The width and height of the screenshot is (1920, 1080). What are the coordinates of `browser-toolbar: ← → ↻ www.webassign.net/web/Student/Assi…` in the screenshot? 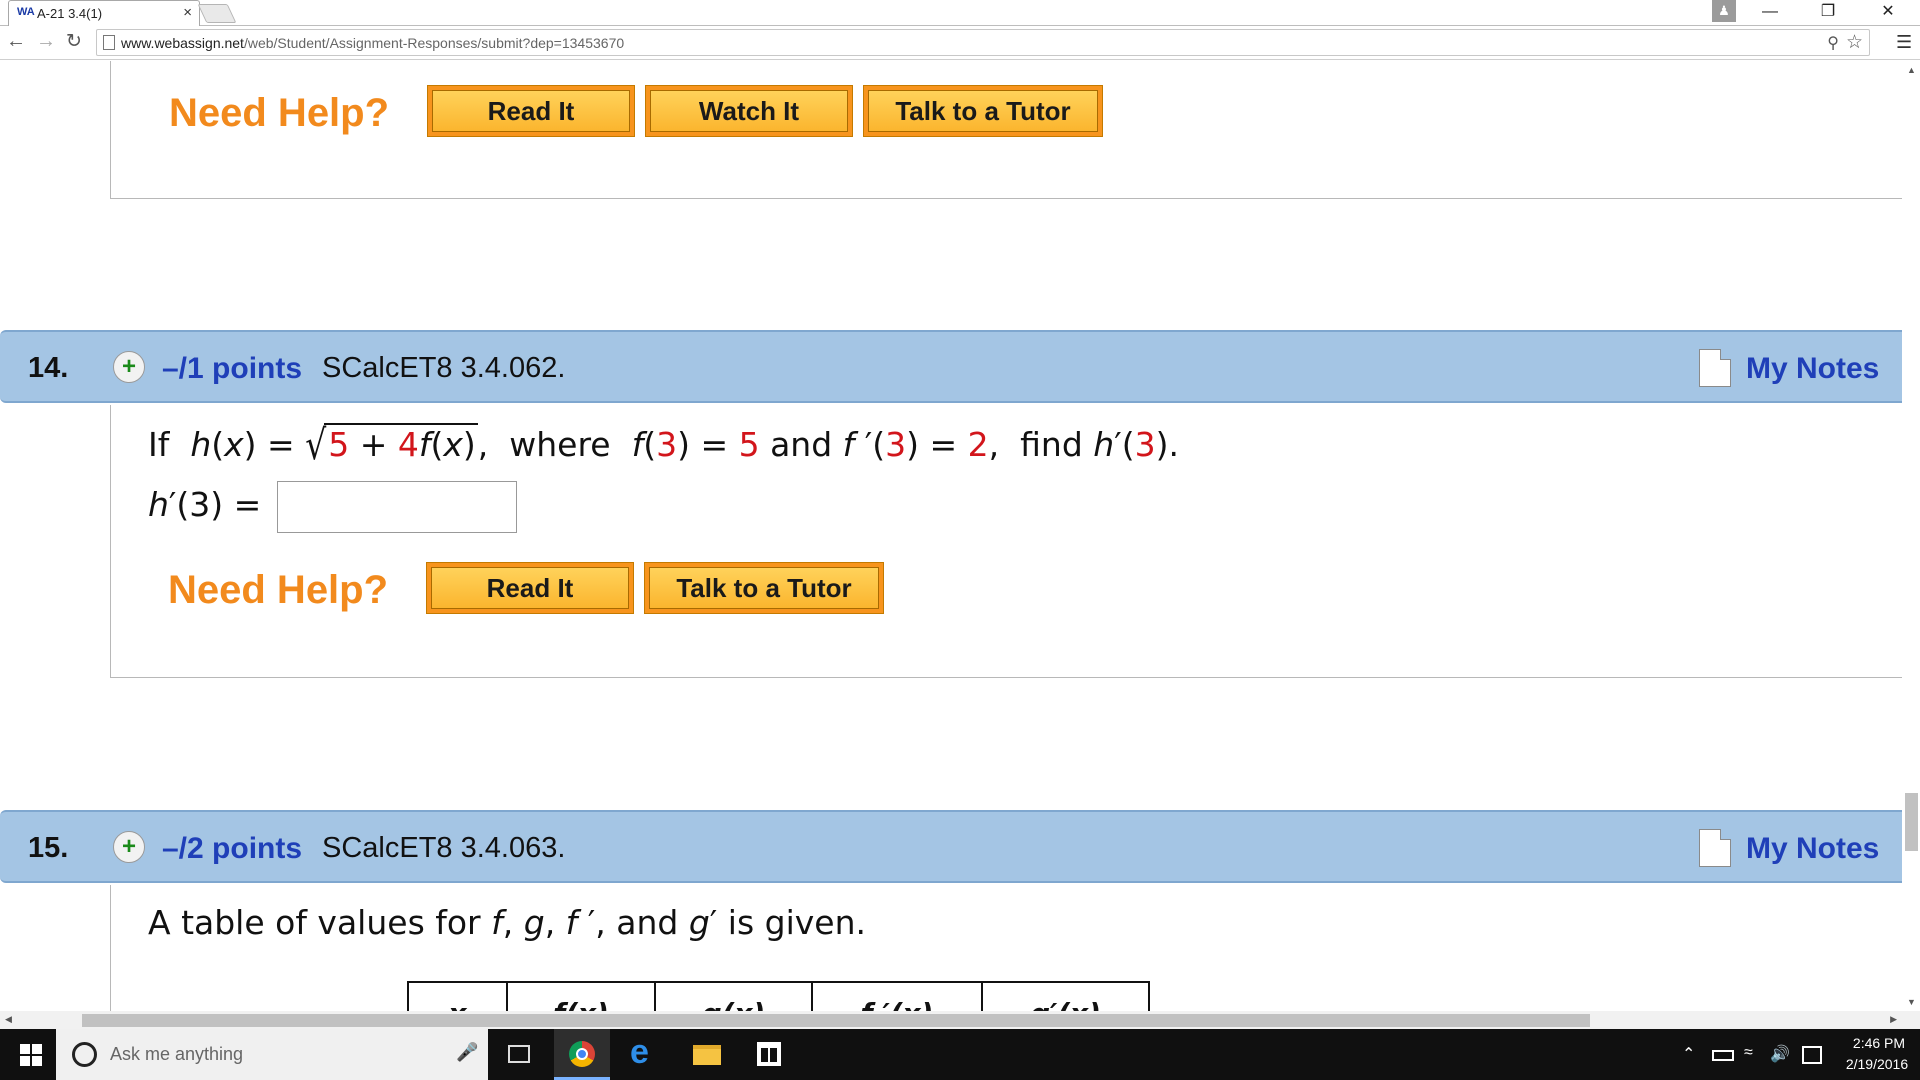 It's located at (960, 43).